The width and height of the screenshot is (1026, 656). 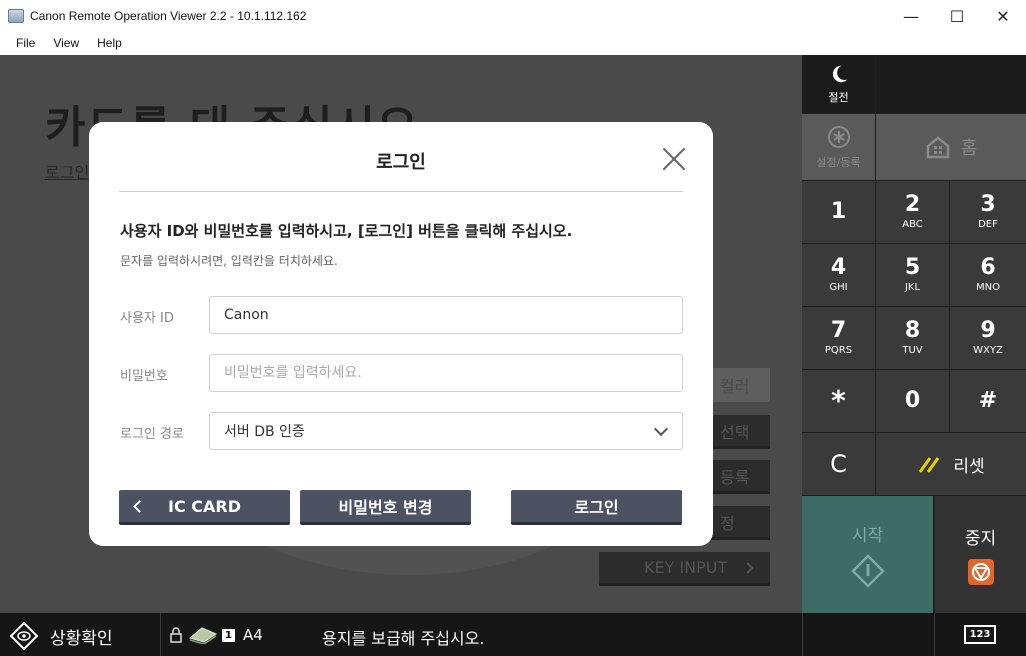 What do you see at coordinates (252, 635) in the screenshot?
I see `paper-size: A4` at bounding box center [252, 635].